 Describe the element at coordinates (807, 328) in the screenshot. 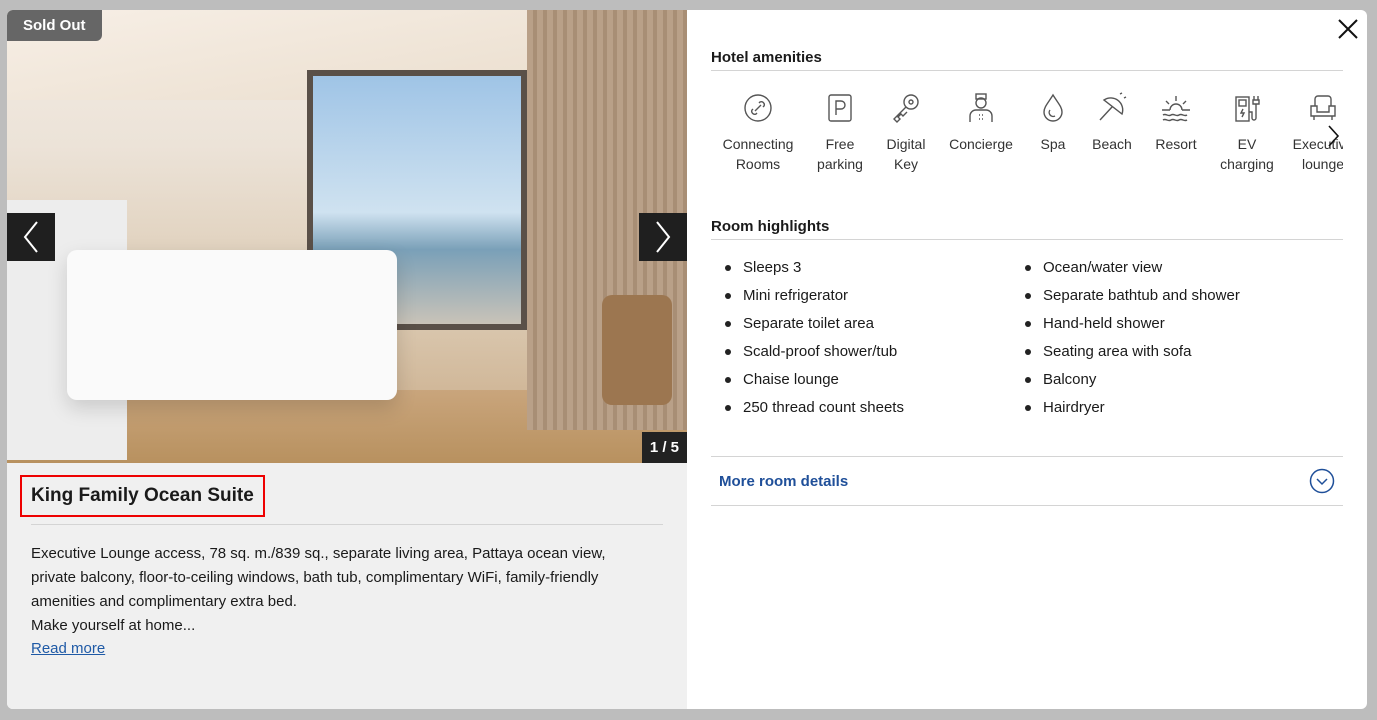

I see `highlight-item: Separate toilet area` at that location.